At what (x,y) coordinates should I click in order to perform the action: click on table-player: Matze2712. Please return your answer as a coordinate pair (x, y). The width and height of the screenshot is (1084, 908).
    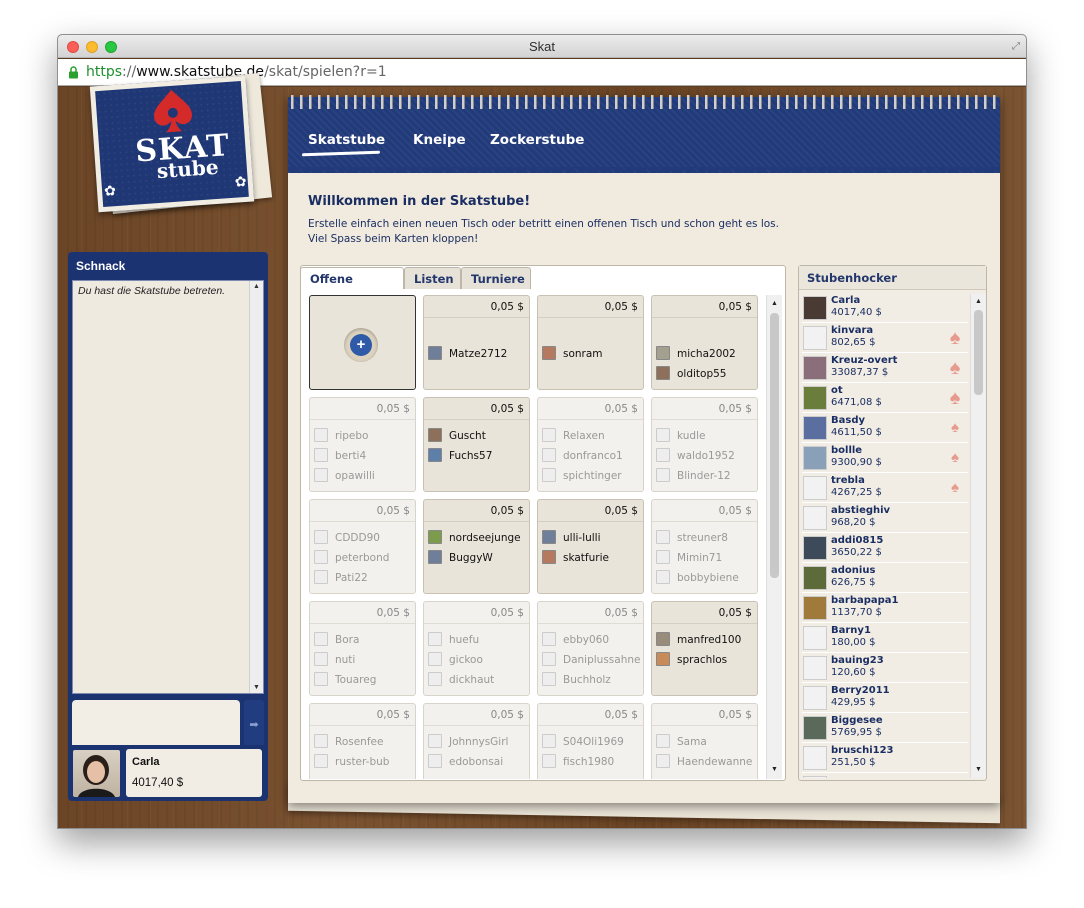
    Looking at the image, I should click on (467, 354).